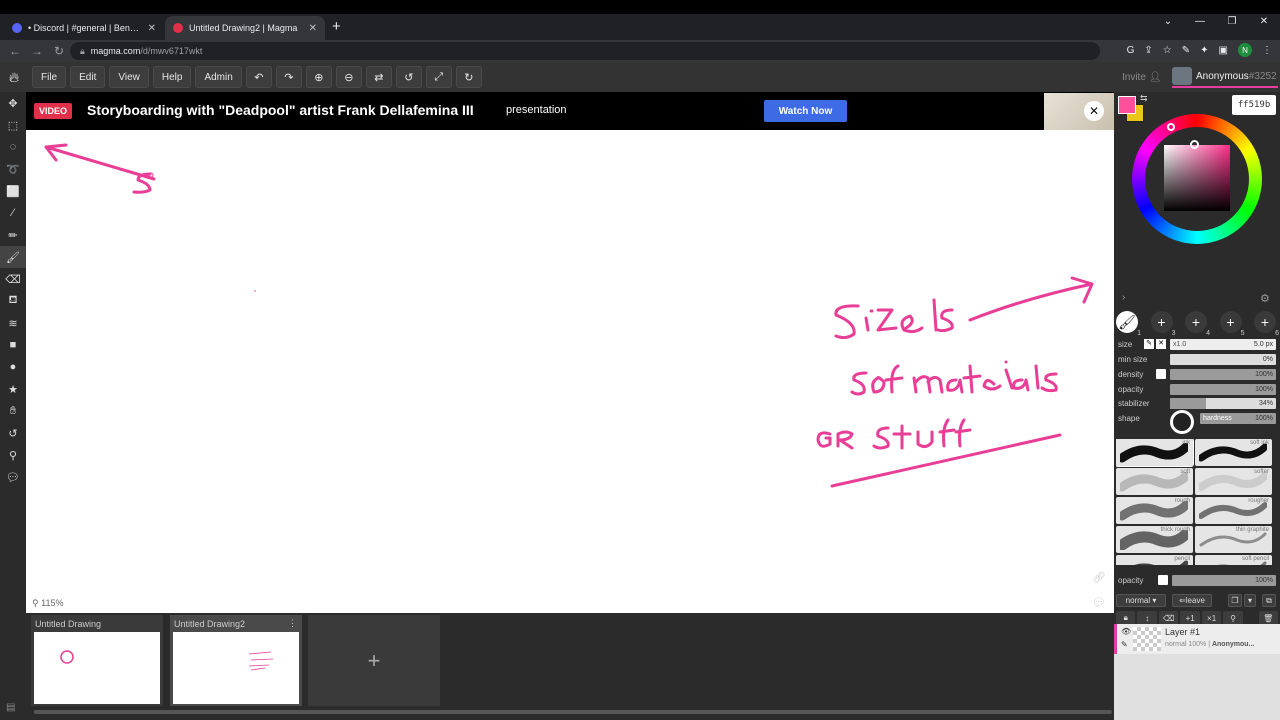 The width and height of the screenshot is (1280, 720). Describe the element at coordinates (1223, 359) in the screenshot. I see `minsize-slider: 0%` at that location.